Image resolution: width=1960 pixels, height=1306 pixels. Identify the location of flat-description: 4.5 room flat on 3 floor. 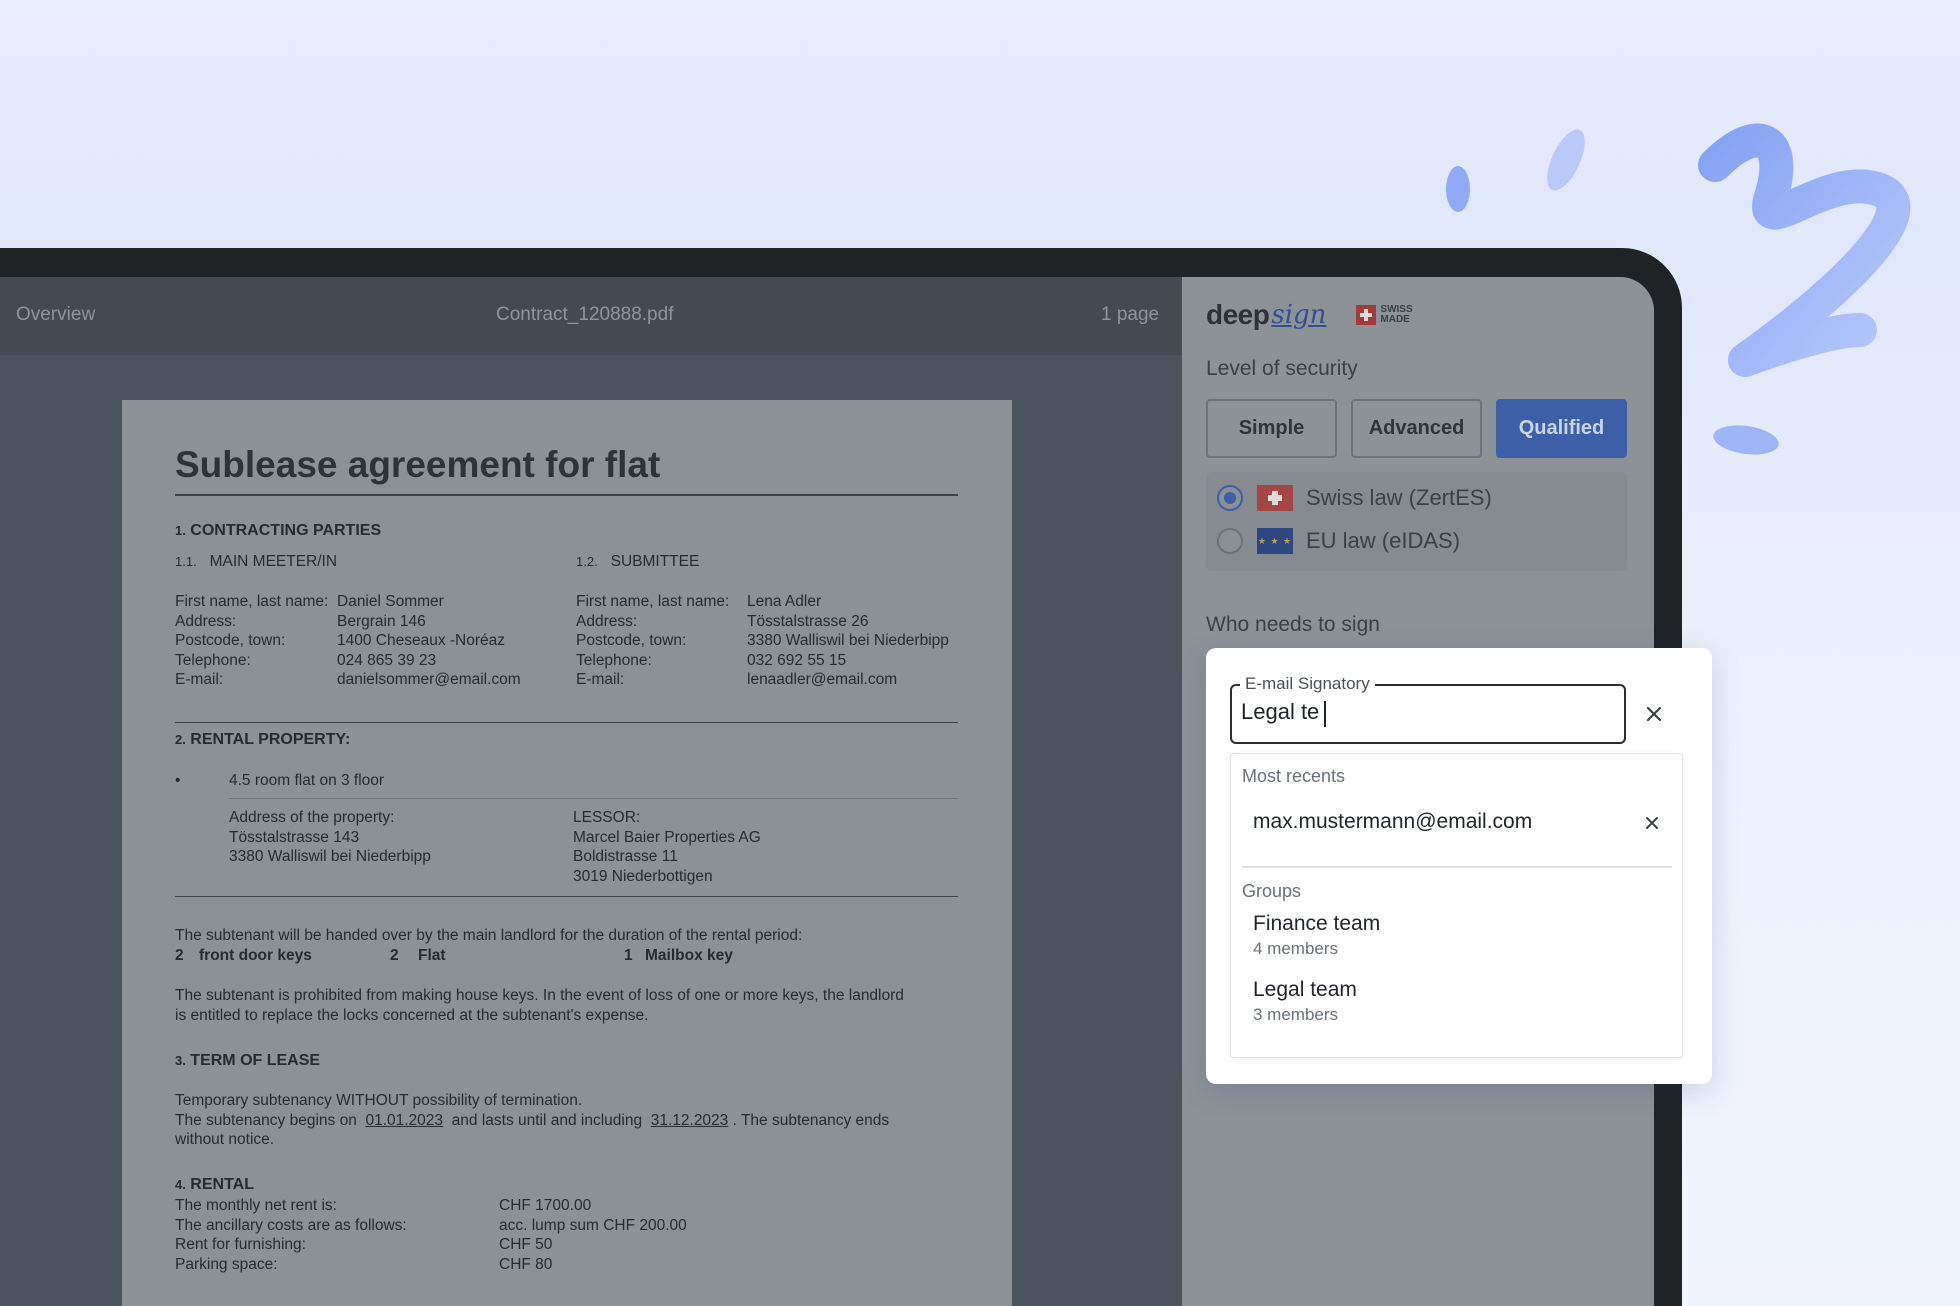
(307, 780).